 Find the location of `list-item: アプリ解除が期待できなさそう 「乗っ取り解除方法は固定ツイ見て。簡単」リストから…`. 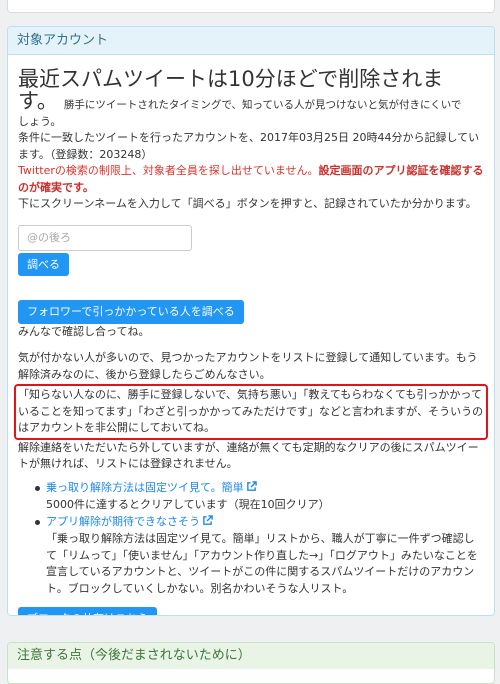

list-item: アプリ解除が期待できなさそう 「乗っ取り解除方法は固定ツイ見て。簡単」リストから… is located at coordinates (251, 556).